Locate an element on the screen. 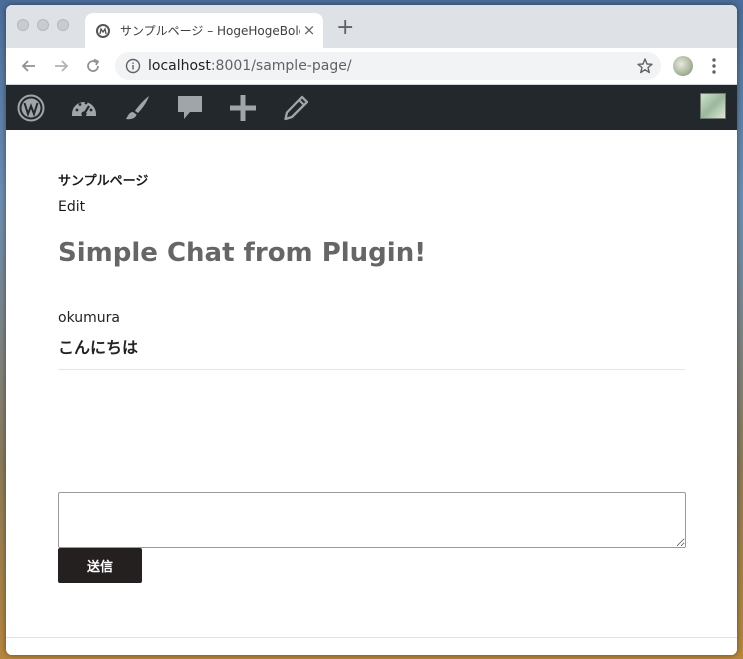 This screenshot has width=743, height=659. customize-brush-icon is located at coordinates (137, 108).